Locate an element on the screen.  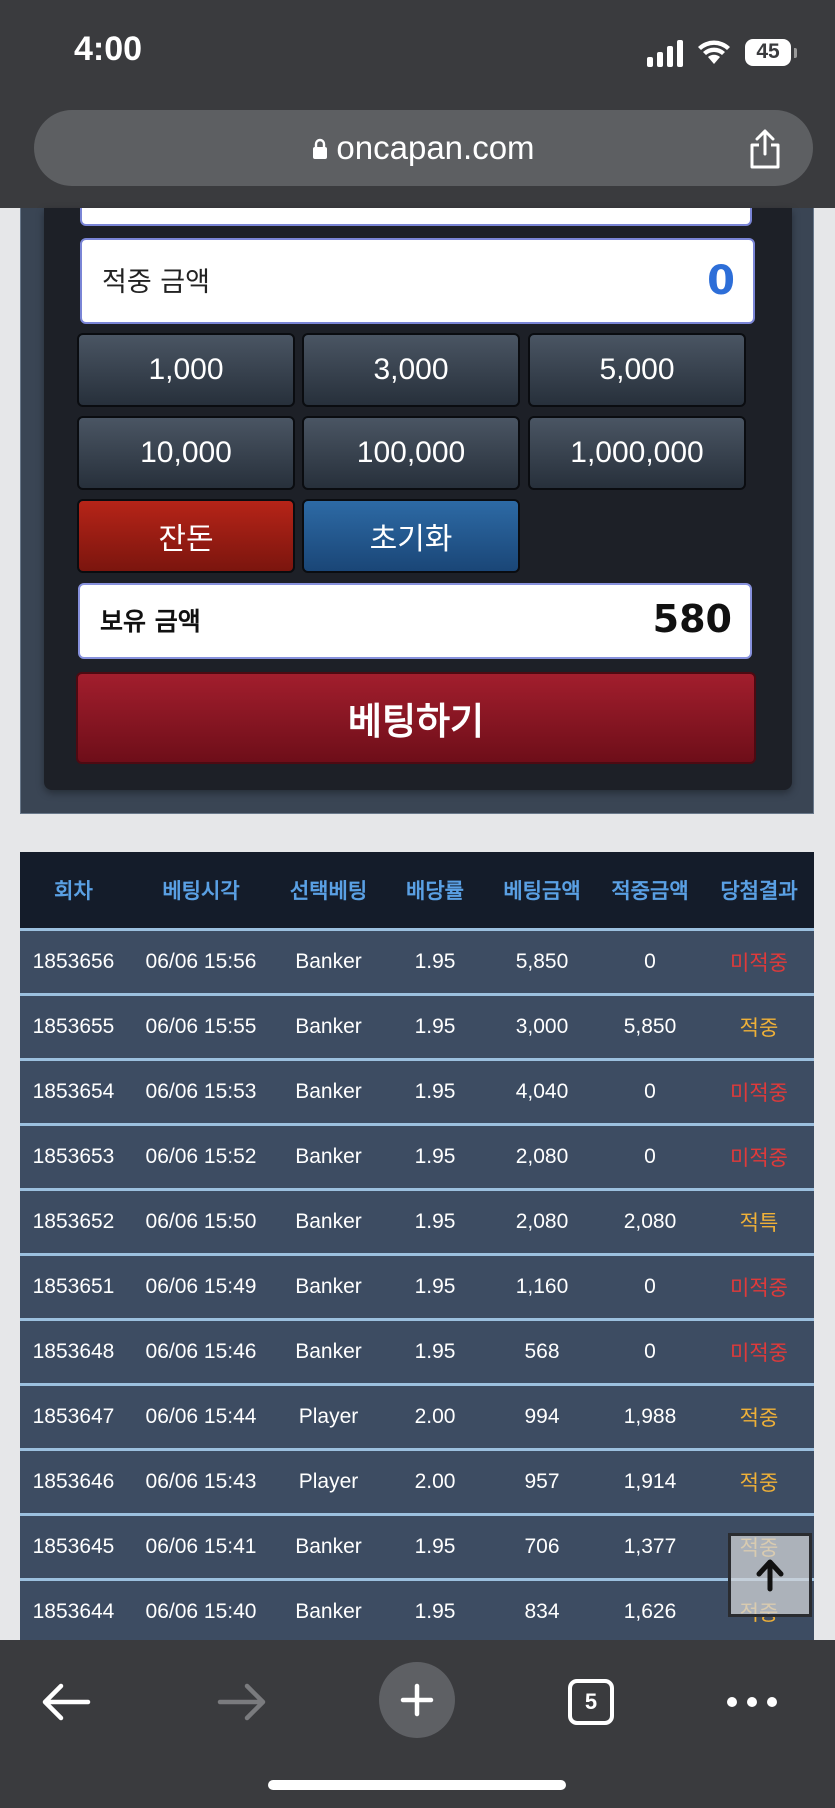
table-row: 1853653 06/06 15:52 Banker 1.95 2,080 0 미적중 is located at coordinates (417, 1158).